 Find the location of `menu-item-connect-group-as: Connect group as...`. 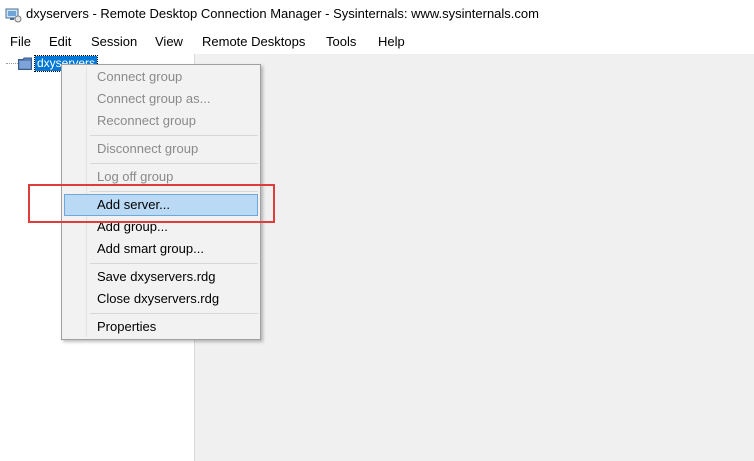

menu-item-connect-group-as: Connect group as... is located at coordinates (154, 98).